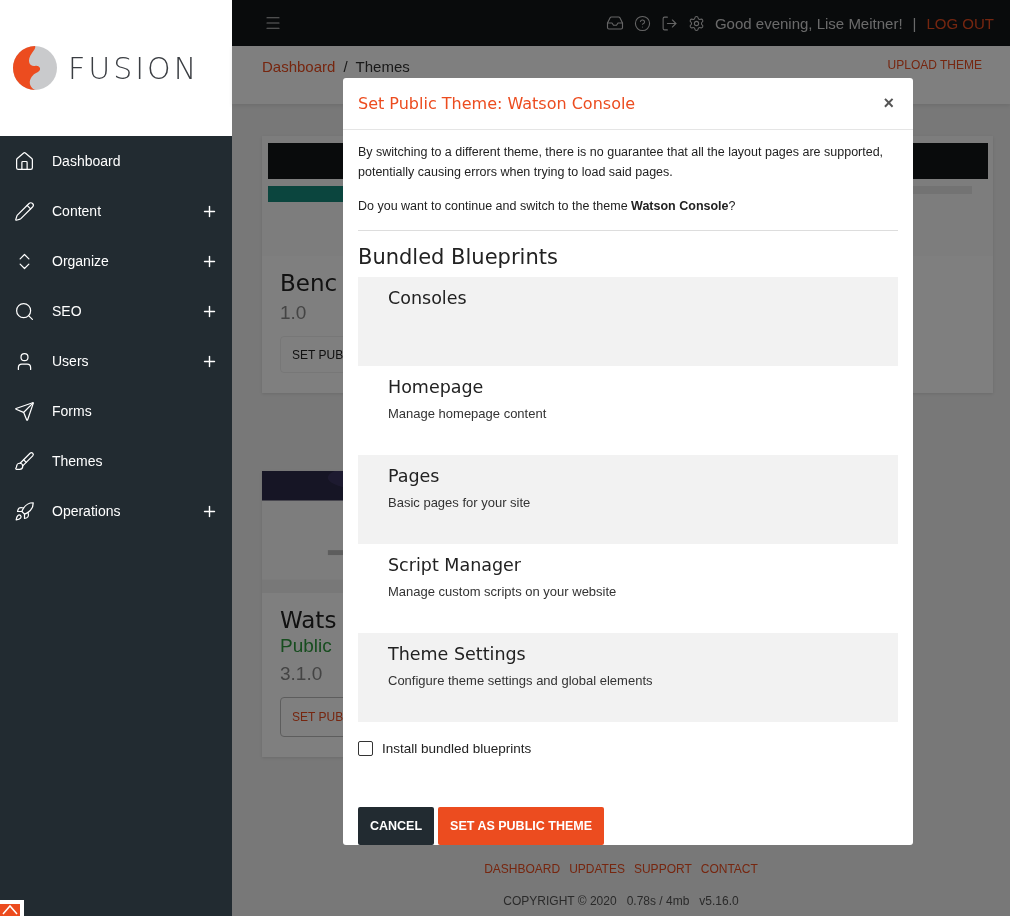  I want to click on copyright: COPYRIGHT © 2020, so click(560, 901).